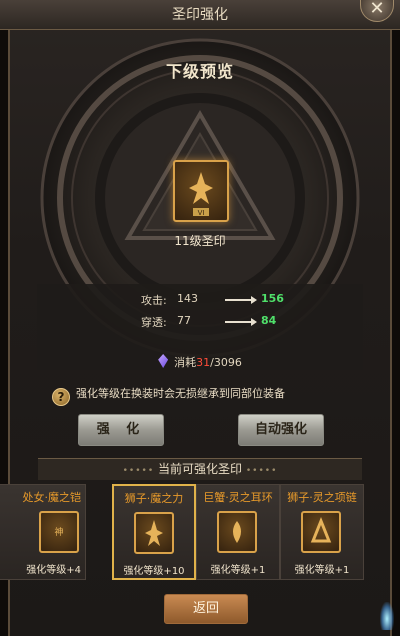 The width and height of the screenshot is (400, 636). I want to click on list-item: 巨蟹·灵之耳环 强化等级+1, so click(238, 532).